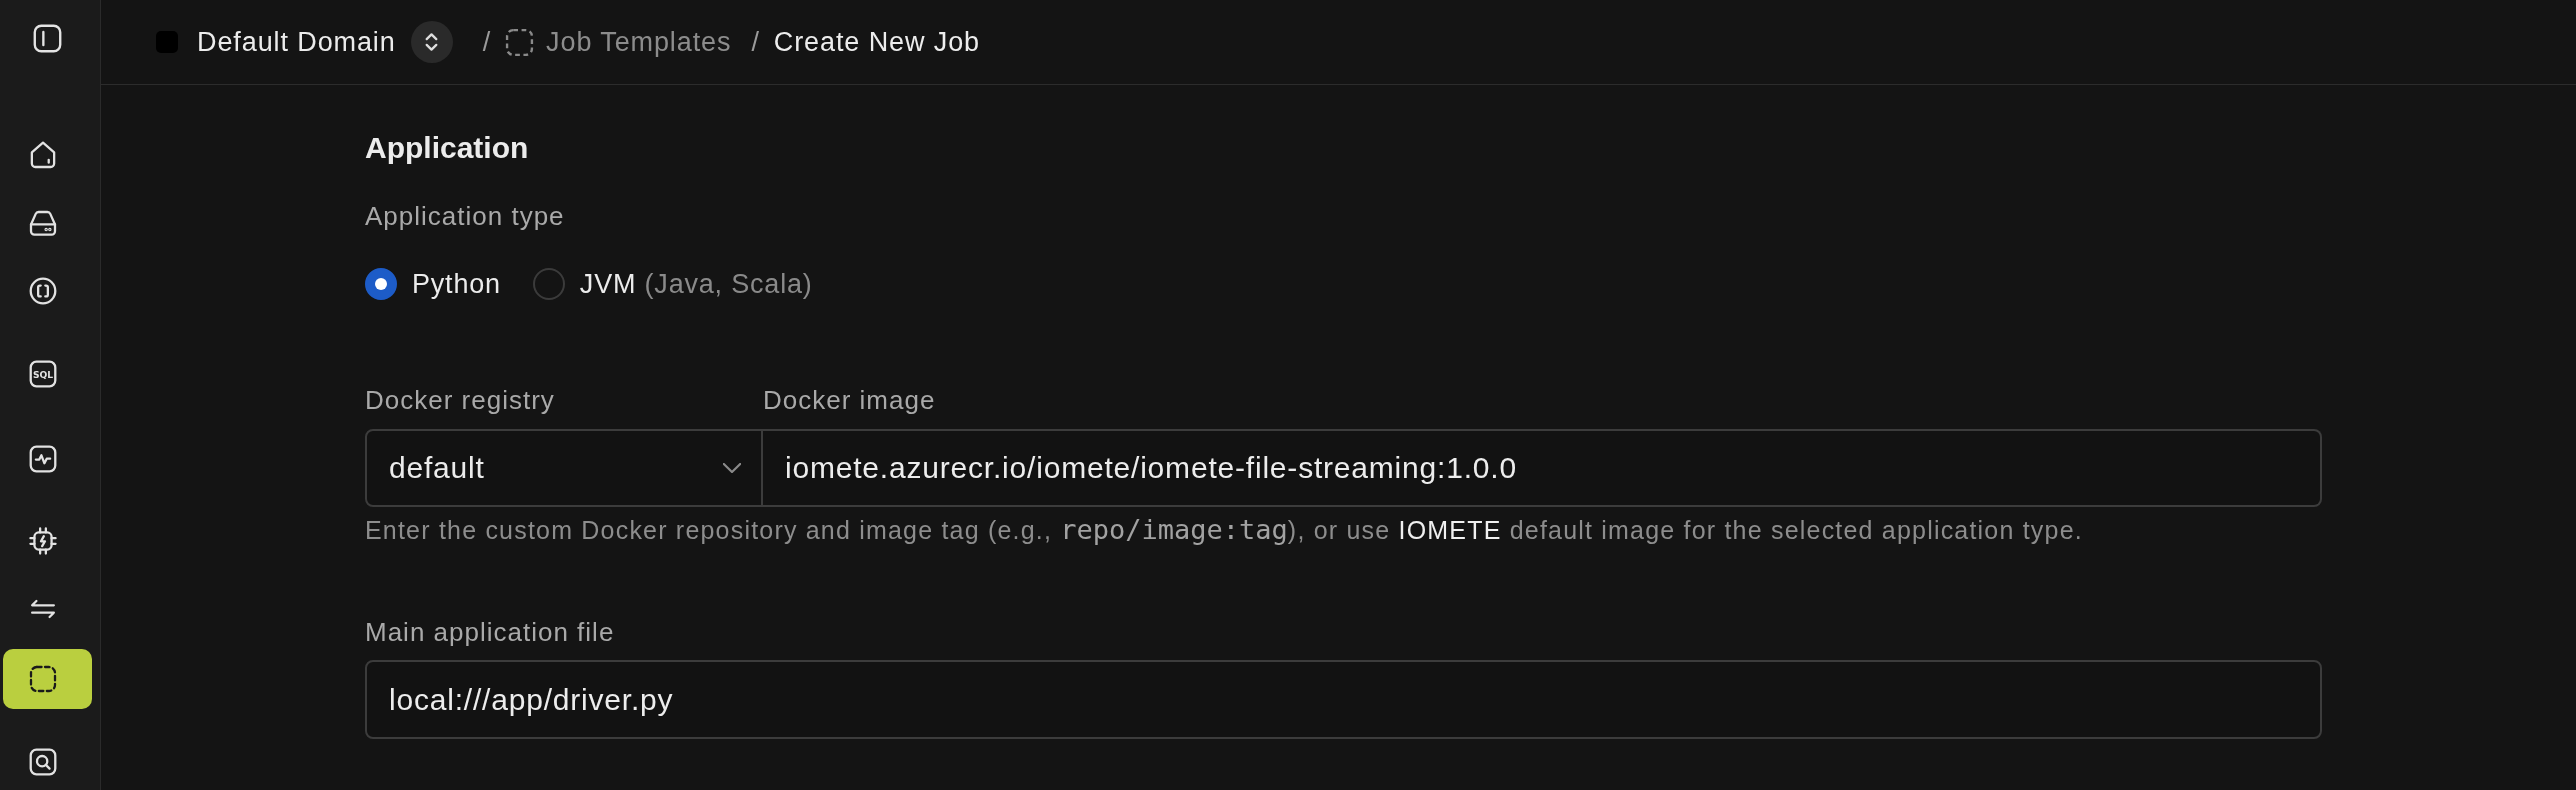 The image size is (2576, 790). I want to click on domain-name: Default Domain, so click(296, 42).